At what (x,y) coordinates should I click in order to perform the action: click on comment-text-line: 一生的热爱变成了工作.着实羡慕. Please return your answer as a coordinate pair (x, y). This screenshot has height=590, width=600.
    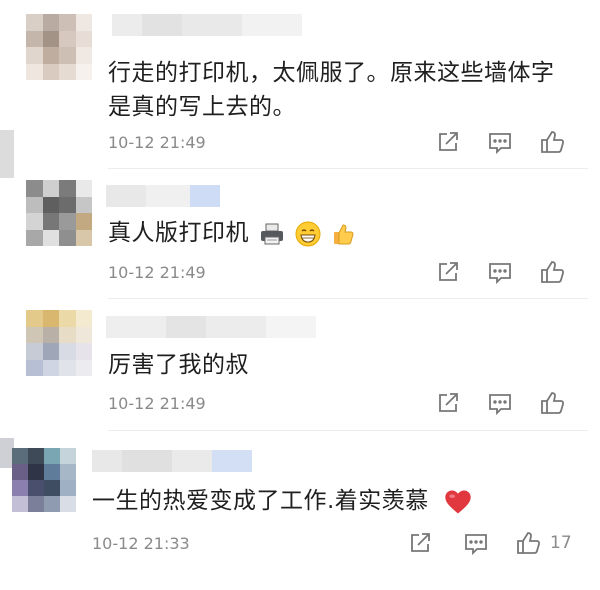
    Looking at the image, I should click on (260, 501).